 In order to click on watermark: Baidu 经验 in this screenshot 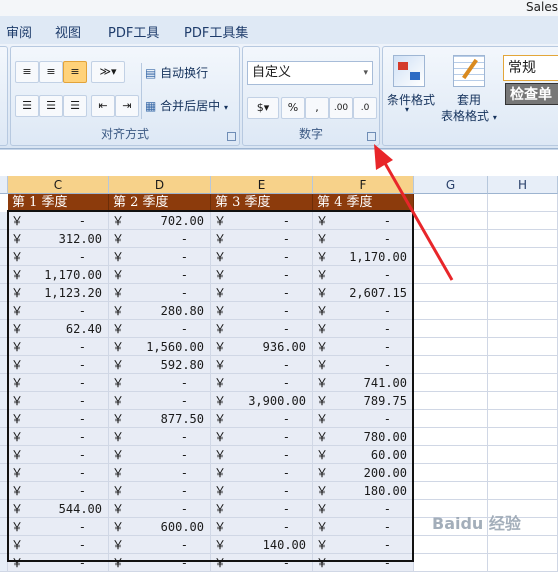, I will do `click(476, 523)`.